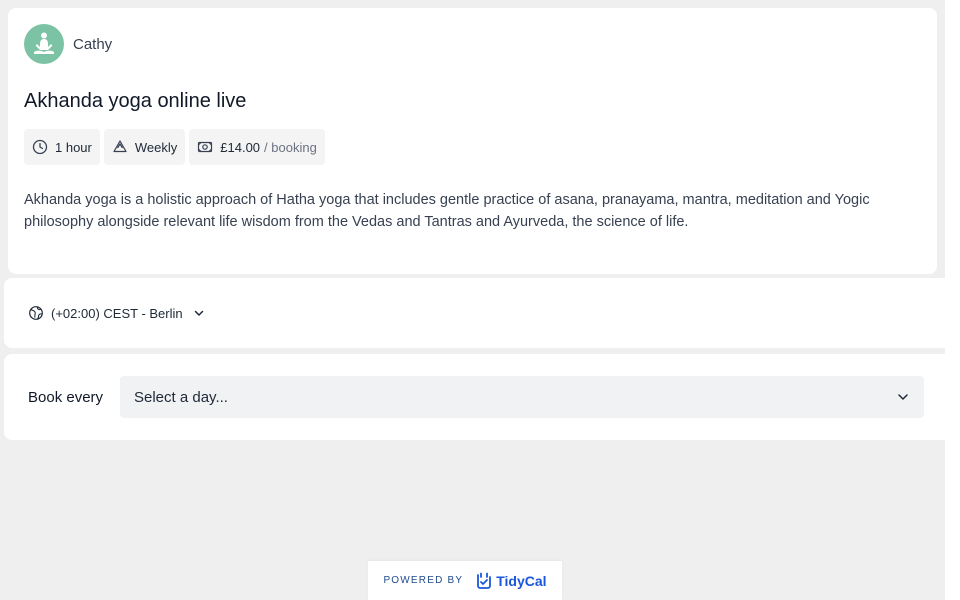 This screenshot has width=960, height=600. What do you see at coordinates (472, 44) in the screenshot?
I see `host-row: Cathy` at bounding box center [472, 44].